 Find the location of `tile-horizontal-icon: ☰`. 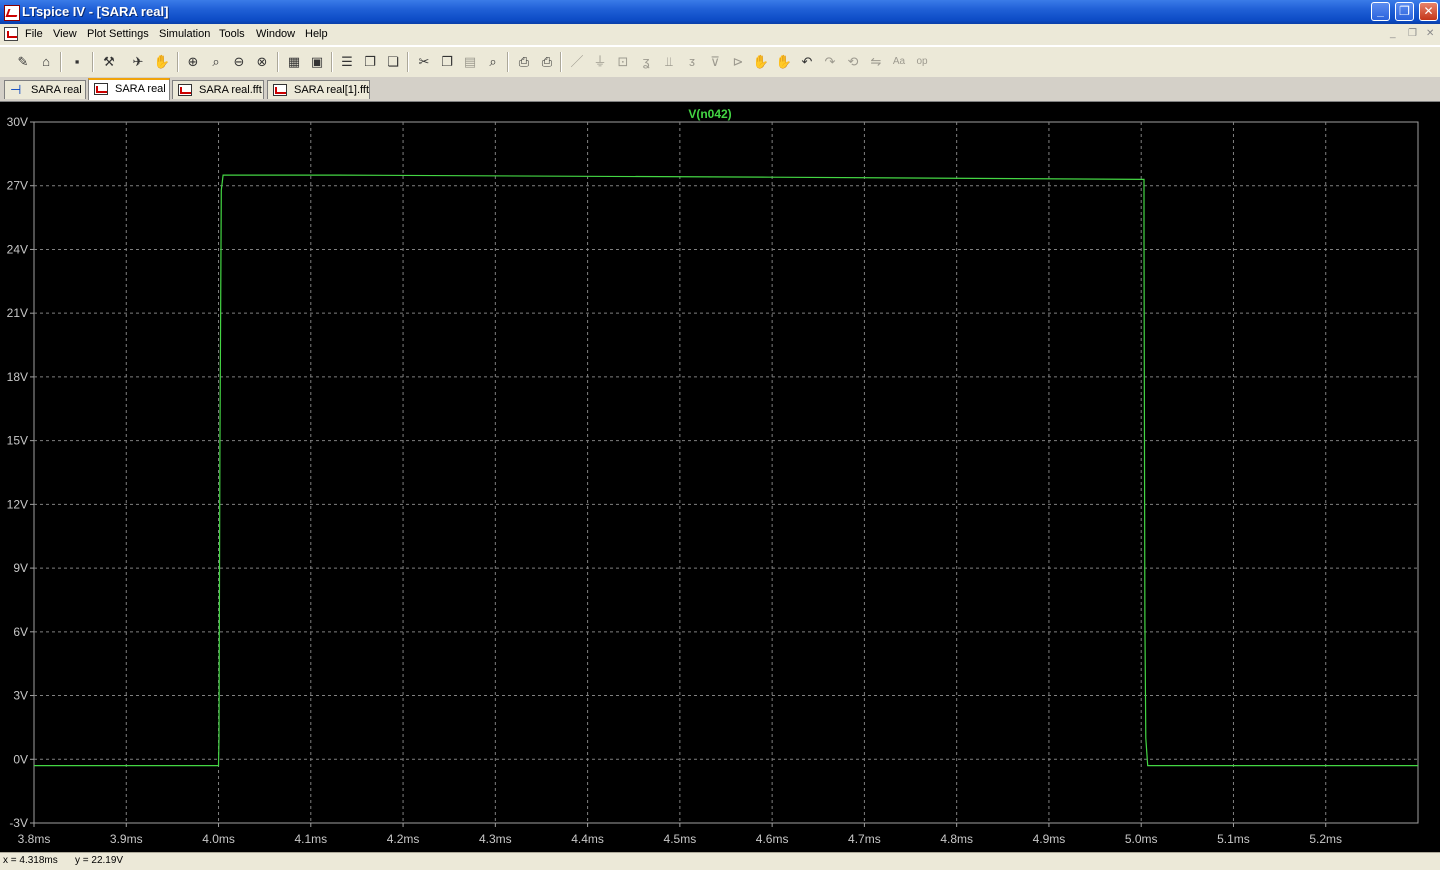

tile-horizontal-icon: ☰ is located at coordinates (347, 62).